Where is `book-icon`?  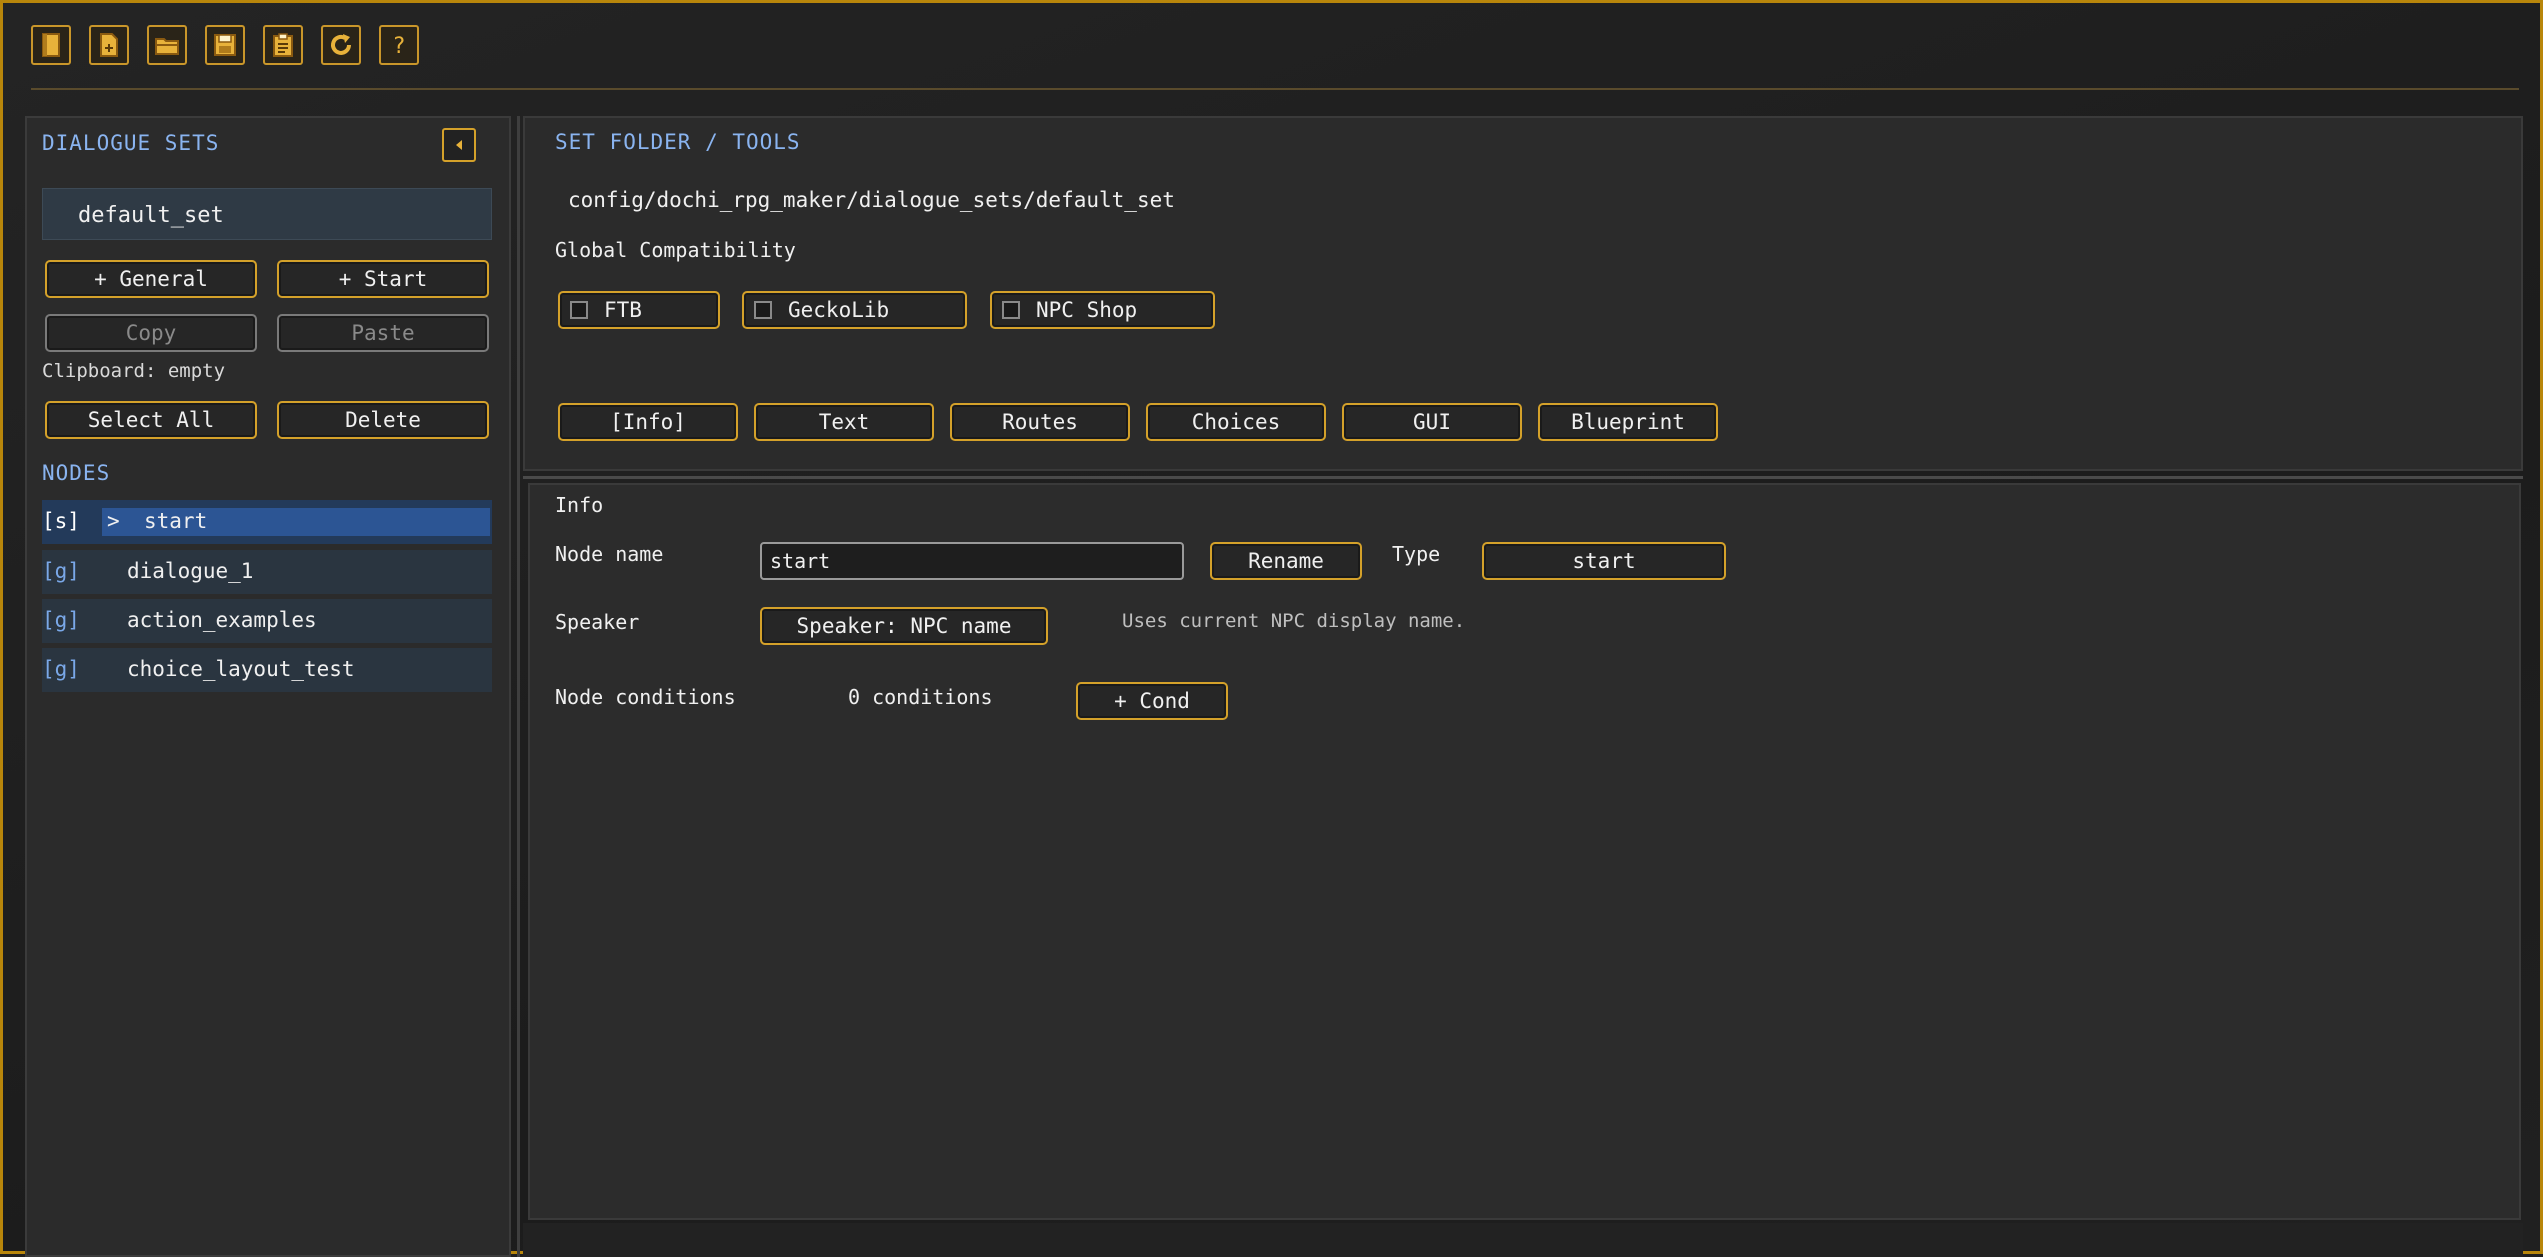 book-icon is located at coordinates (51, 45).